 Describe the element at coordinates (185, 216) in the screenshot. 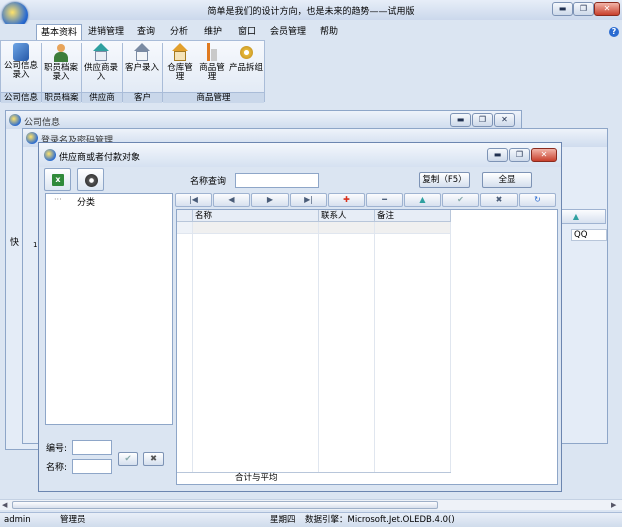

I see `grid-indicator-header` at that location.